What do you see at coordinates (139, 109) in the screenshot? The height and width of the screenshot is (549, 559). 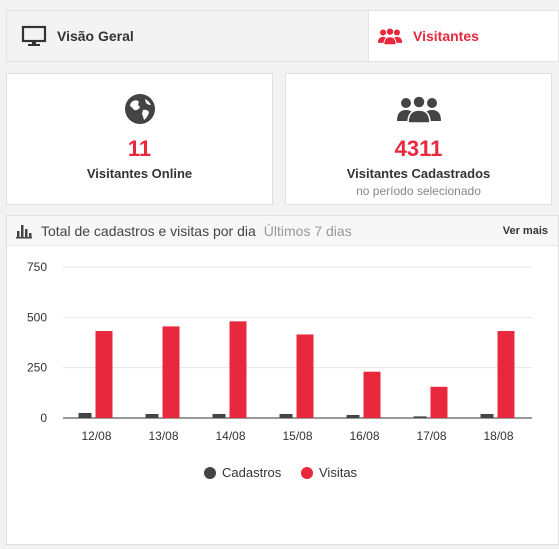 I see `globe-icon` at bounding box center [139, 109].